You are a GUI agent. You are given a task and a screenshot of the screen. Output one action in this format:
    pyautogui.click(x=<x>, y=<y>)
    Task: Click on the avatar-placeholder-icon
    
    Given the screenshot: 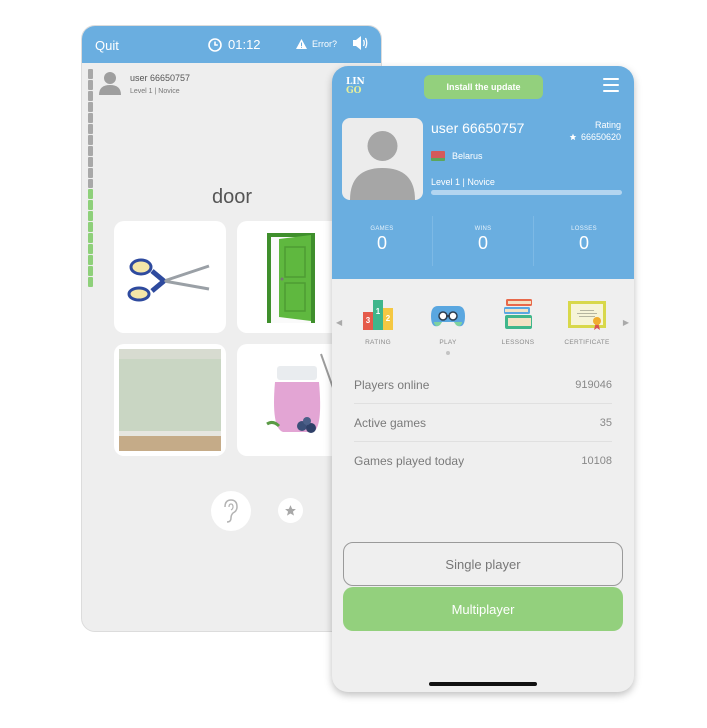 What is the action you would take?
    pyautogui.click(x=382, y=165)
    